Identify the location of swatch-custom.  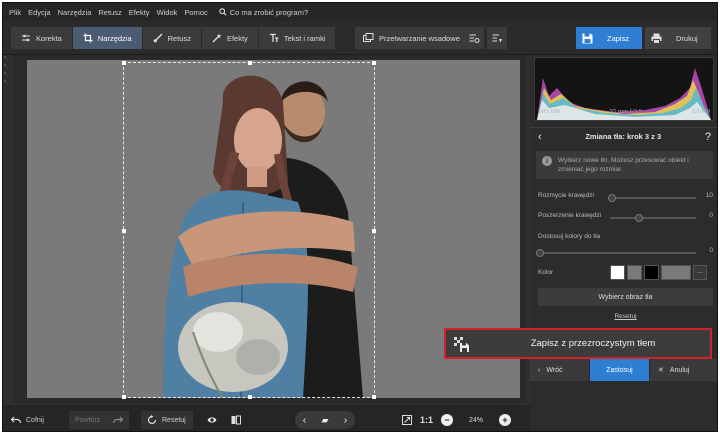
(676, 272).